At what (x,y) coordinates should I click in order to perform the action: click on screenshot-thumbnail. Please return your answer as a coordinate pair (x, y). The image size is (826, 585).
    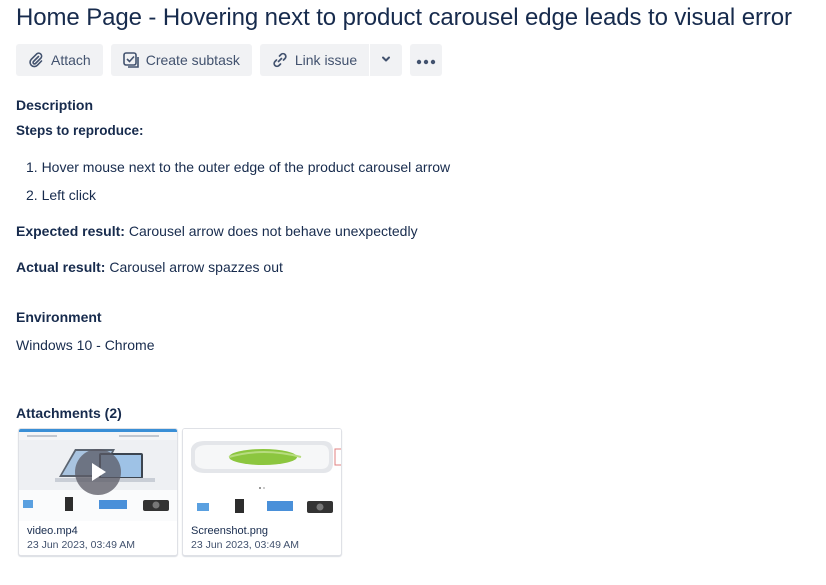
    Looking at the image, I should click on (262, 475).